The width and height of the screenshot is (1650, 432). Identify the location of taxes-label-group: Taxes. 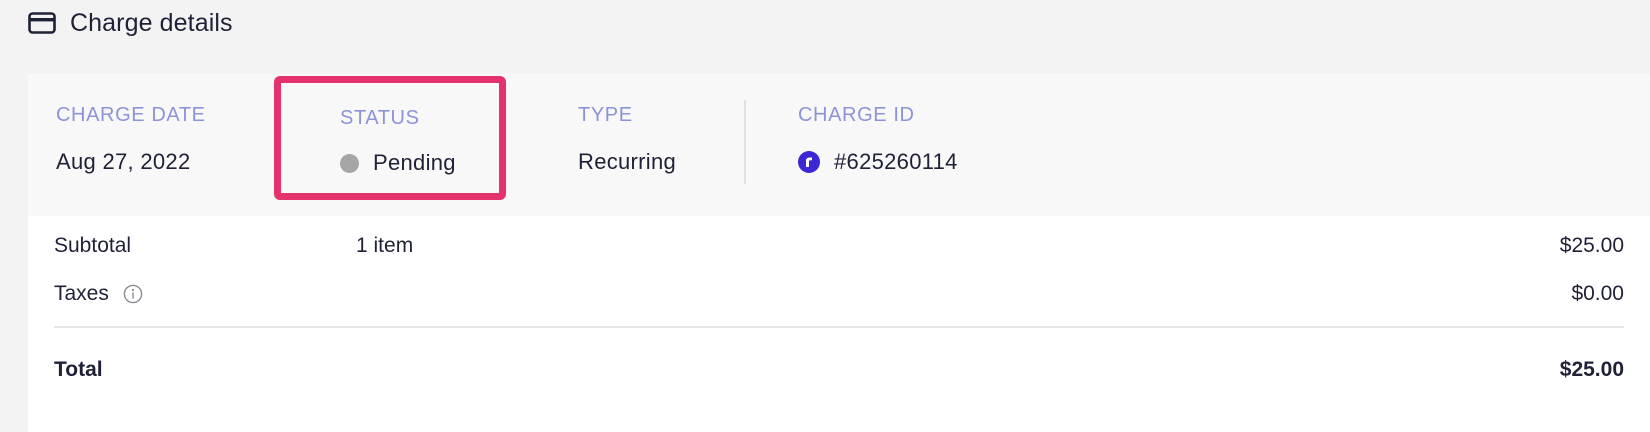
(98, 294).